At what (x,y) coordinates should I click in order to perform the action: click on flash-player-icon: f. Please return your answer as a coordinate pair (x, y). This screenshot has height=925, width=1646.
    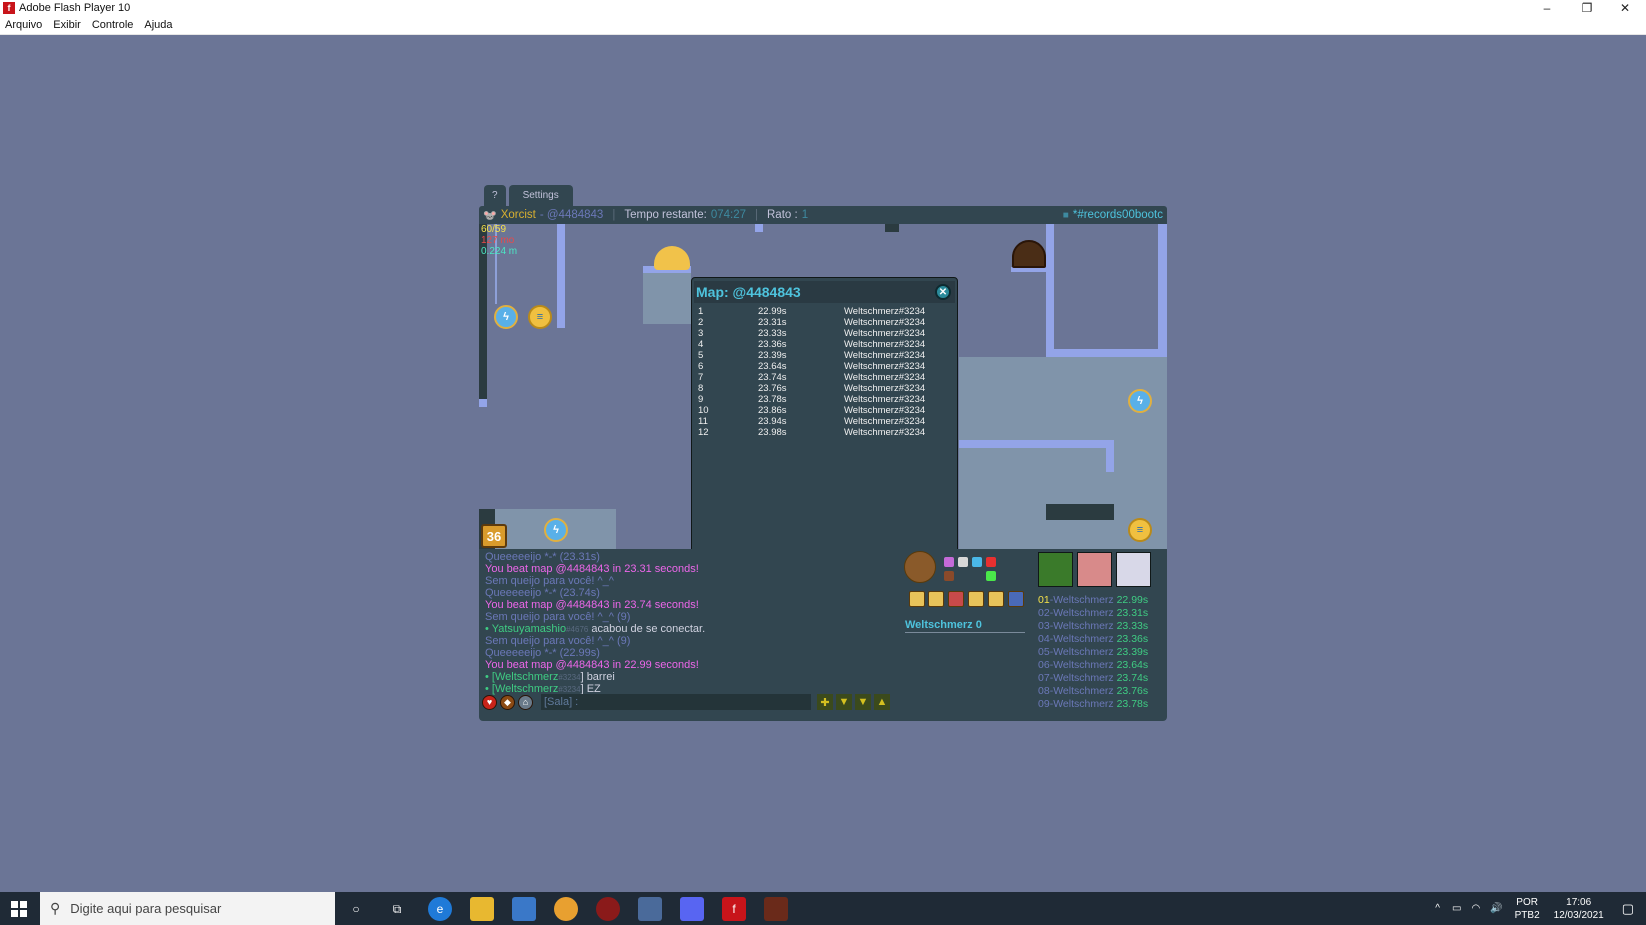
    Looking at the image, I should click on (734, 909).